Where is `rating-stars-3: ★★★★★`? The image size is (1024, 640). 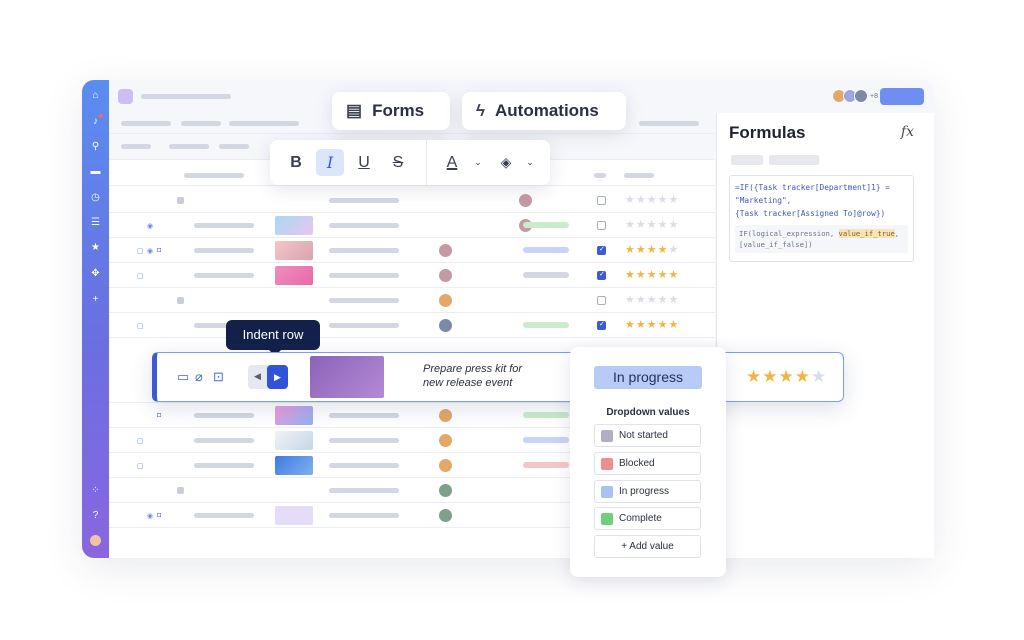 rating-stars-3: ★★★★★ is located at coordinates (652, 275).